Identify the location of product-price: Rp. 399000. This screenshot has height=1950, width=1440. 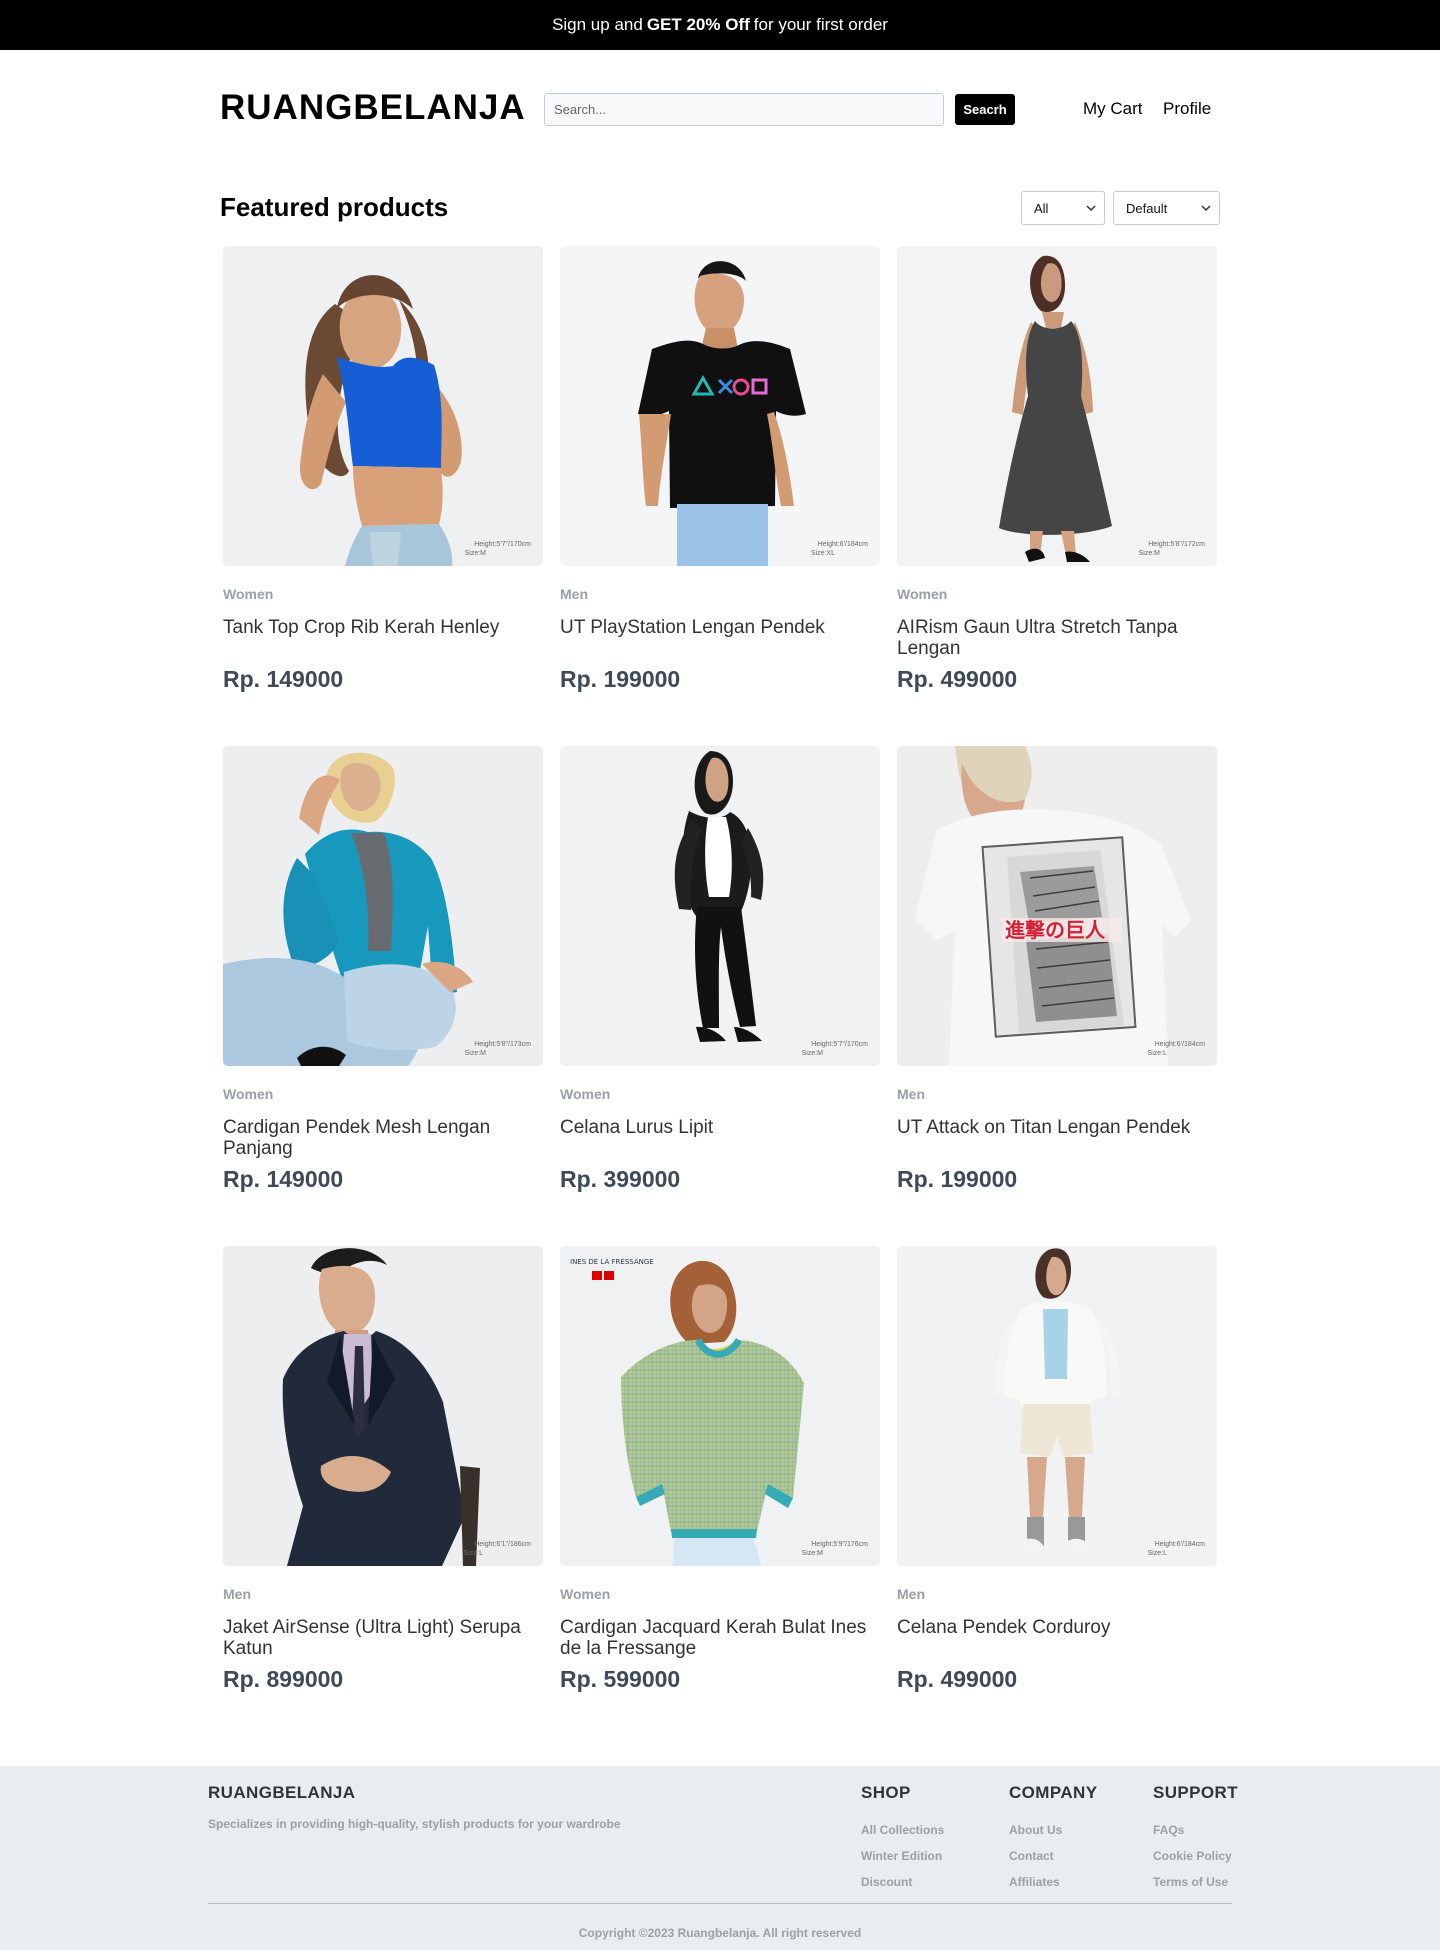
(620, 1179).